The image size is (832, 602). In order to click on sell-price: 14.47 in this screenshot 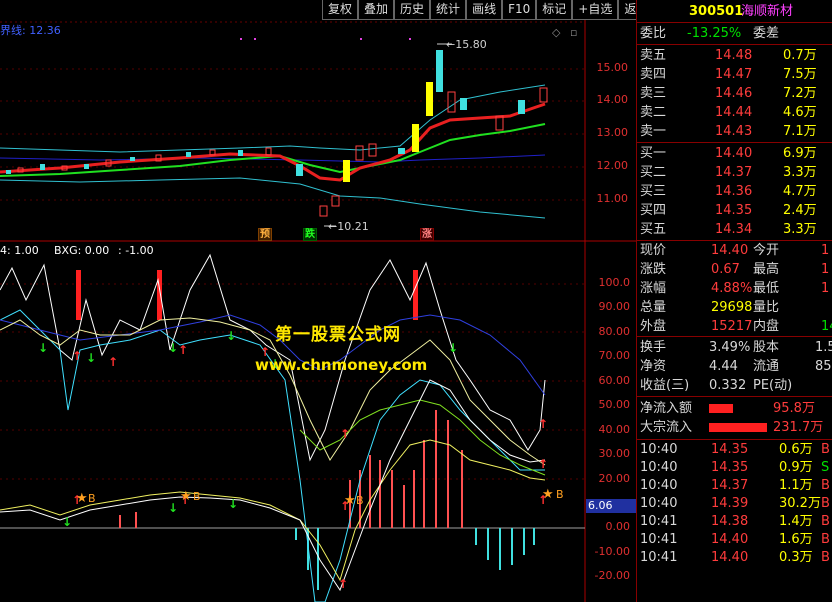, I will do `click(734, 74)`.